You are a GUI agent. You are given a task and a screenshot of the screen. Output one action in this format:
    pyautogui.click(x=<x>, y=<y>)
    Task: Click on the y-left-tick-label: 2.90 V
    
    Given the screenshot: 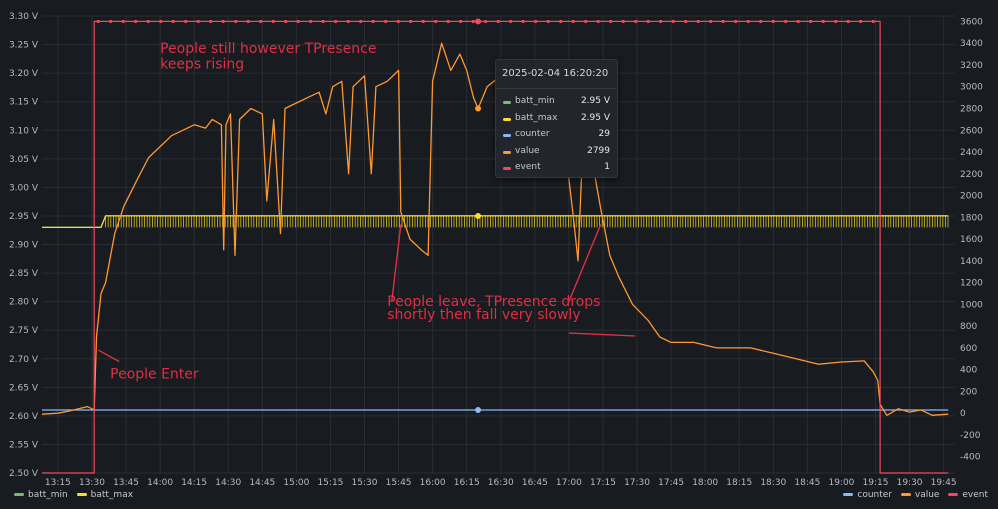 What is the action you would take?
    pyautogui.click(x=24, y=246)
    